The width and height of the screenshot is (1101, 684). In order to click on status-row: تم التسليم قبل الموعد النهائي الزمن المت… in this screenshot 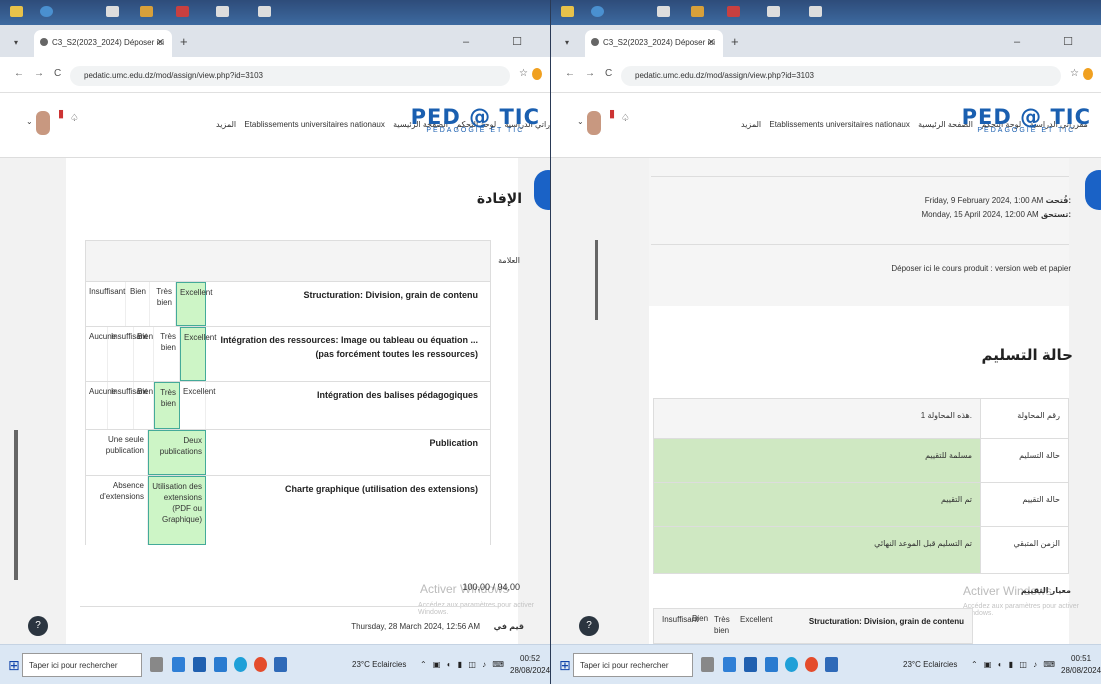, I will do `click(861, 550)`.